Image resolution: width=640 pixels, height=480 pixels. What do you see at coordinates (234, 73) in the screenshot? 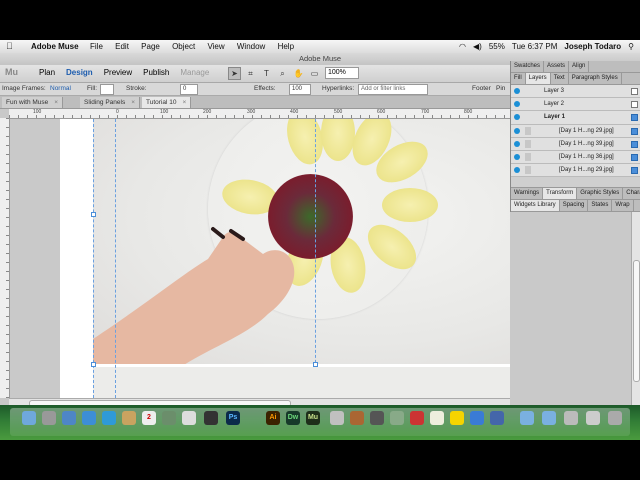
I see `selection-tool-icon: ➤` at bounding box center [234, 73].